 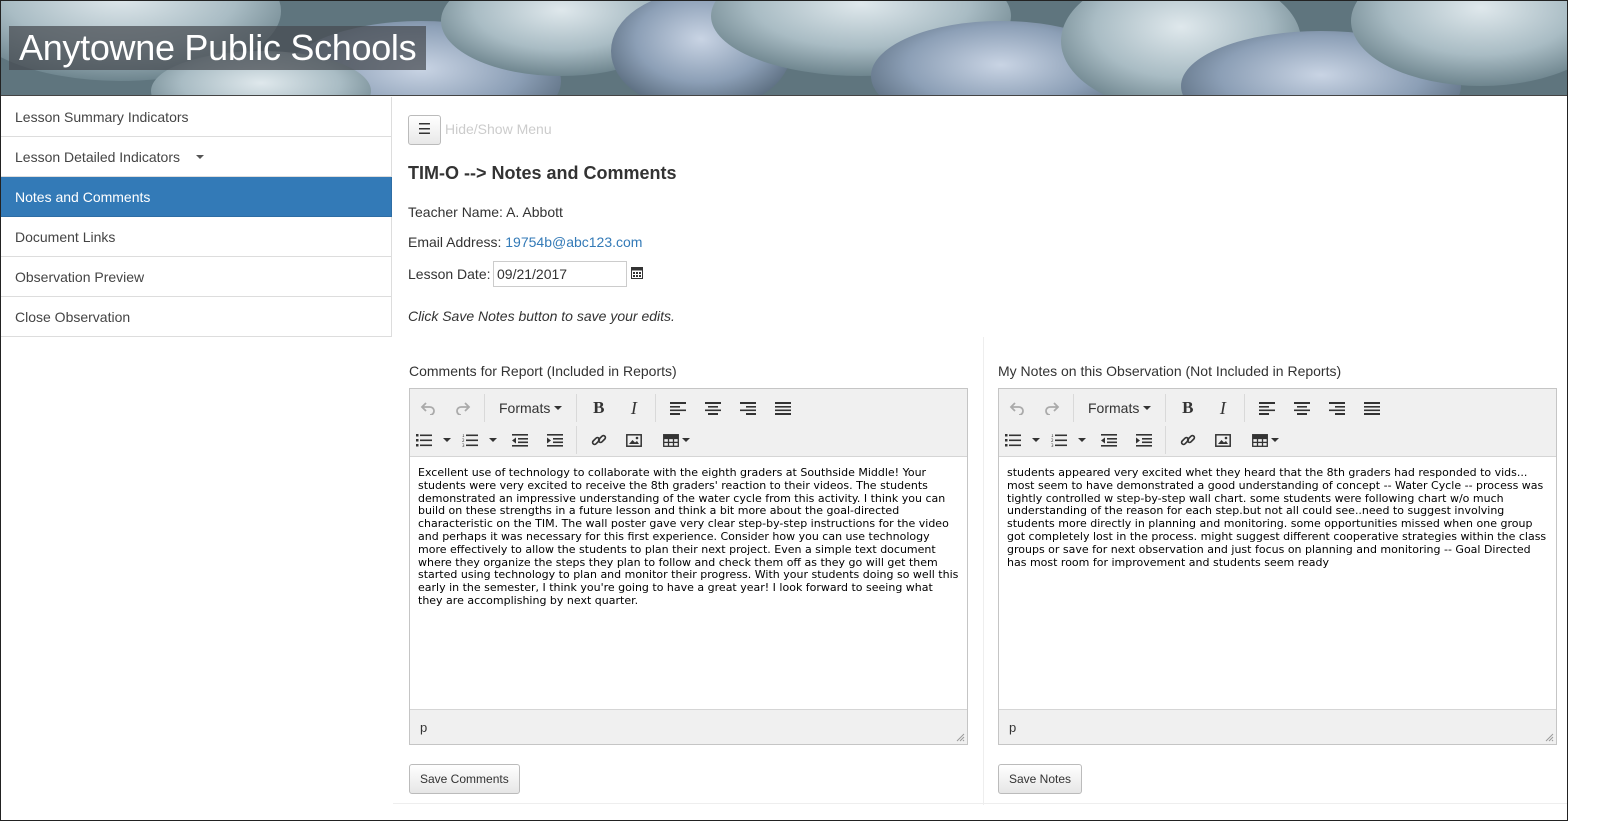 I want to click on link-icon, so click(x=1187, y=440).